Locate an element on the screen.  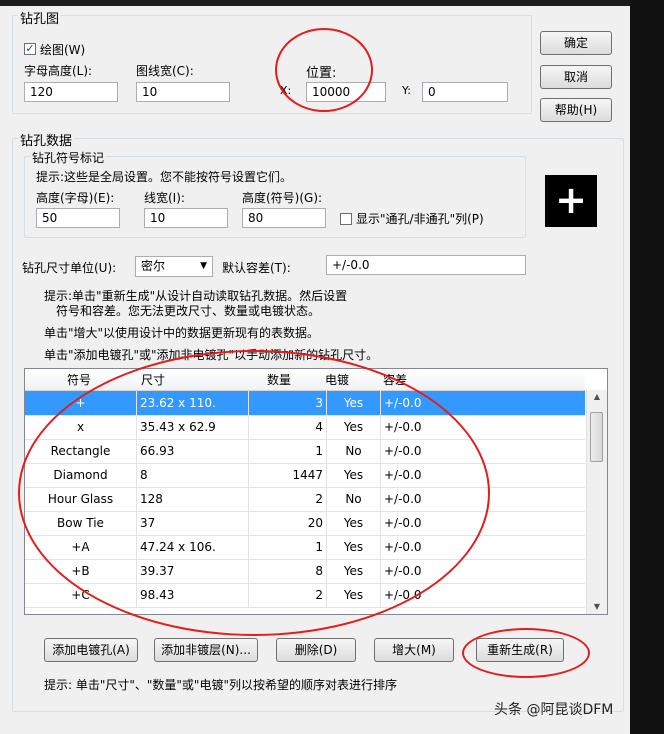
char-height-input: 120 is located at coordinates (71, 92).